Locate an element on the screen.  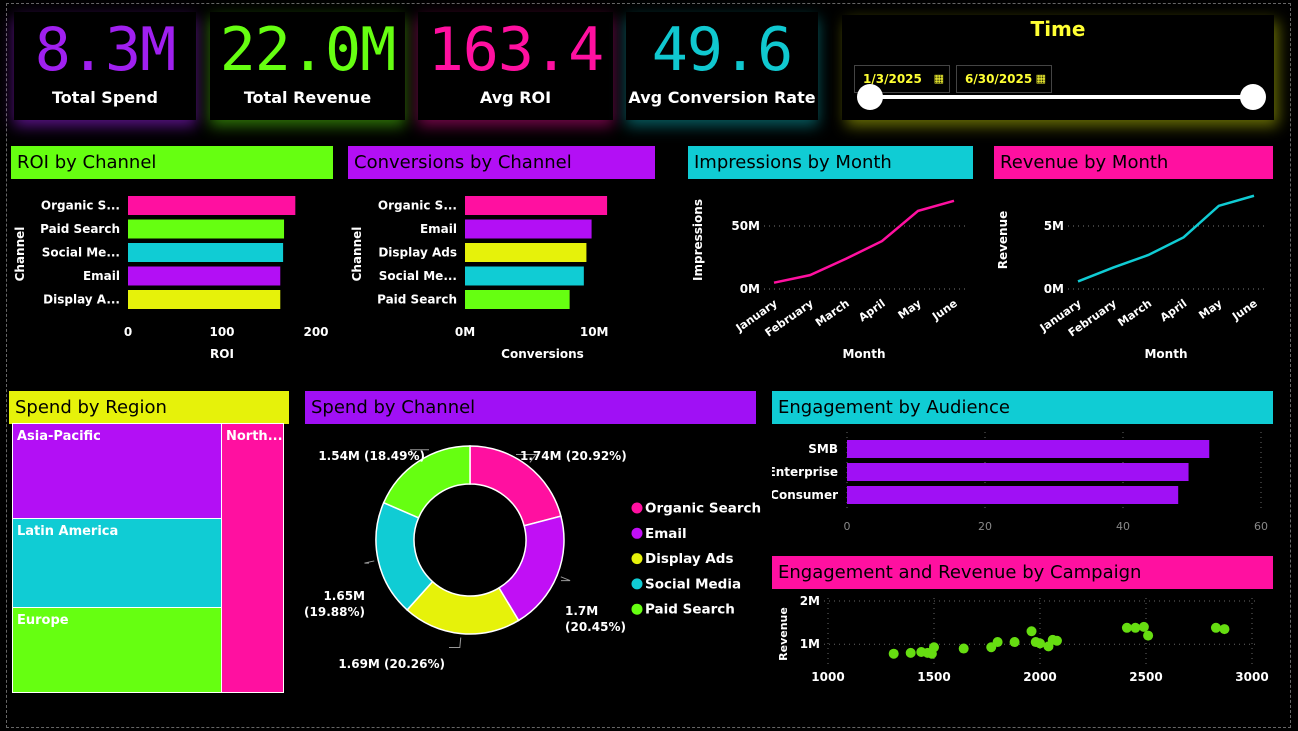
time-slider-end-handle is located at coordinates (1253, 97).